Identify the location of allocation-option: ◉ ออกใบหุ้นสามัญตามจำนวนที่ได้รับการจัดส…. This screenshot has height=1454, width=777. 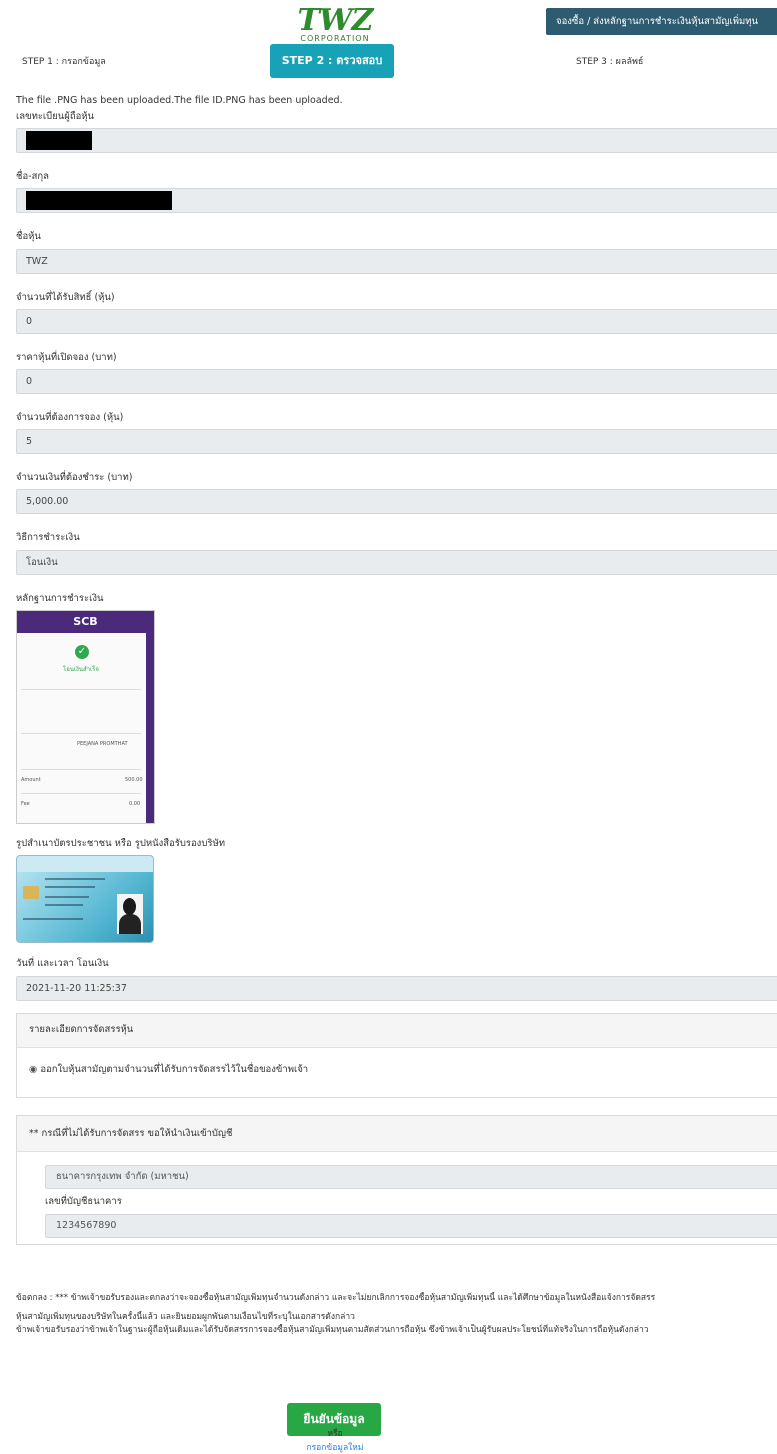
(168, 1069).